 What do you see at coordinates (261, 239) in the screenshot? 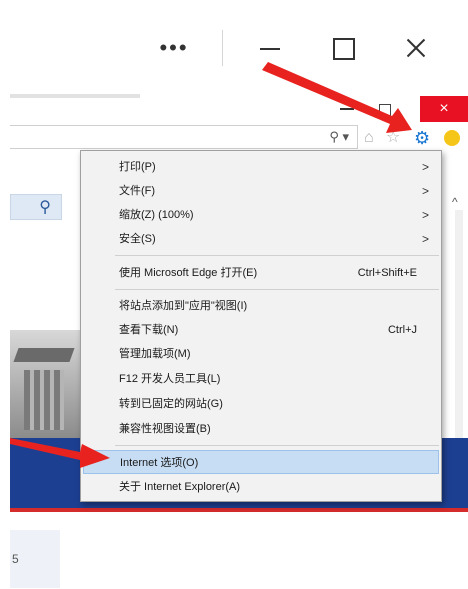
I see `menu-item-safety: 安全(S) >` at bounding box center [261, 239].